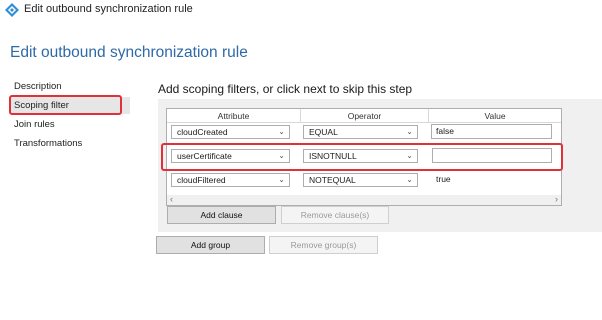 Image resolution: width=602 pixels, height=320 pixels. I want to click on operator-select-value: NOTEQUAL, so click(332, 180).